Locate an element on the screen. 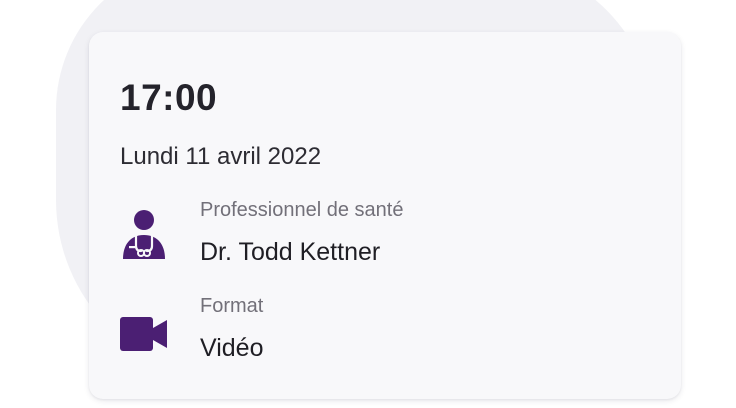  format-label: Format is located at coordinates (232, 306).